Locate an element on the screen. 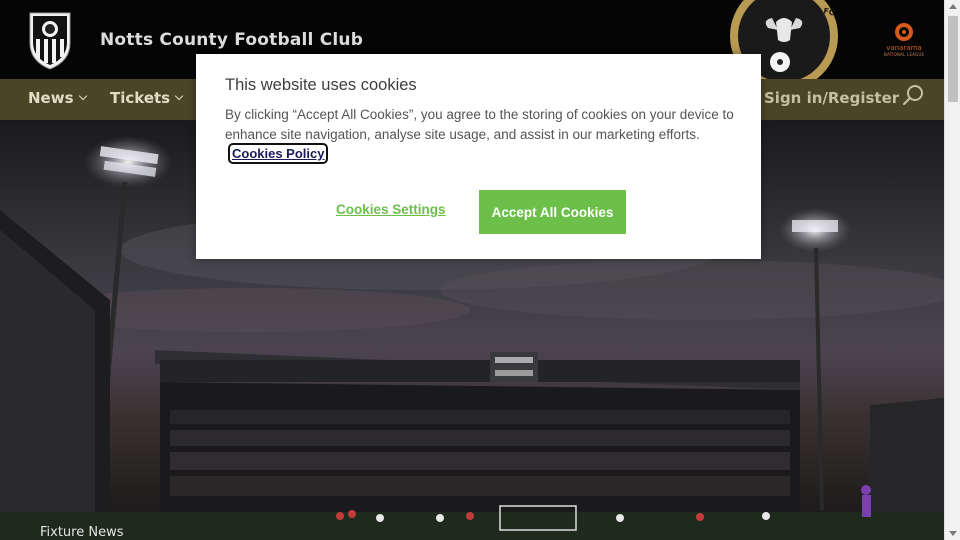 This screenshot has height=540, width=960. nav-item-tickets: Tickets is located at coordinates (147, 99).